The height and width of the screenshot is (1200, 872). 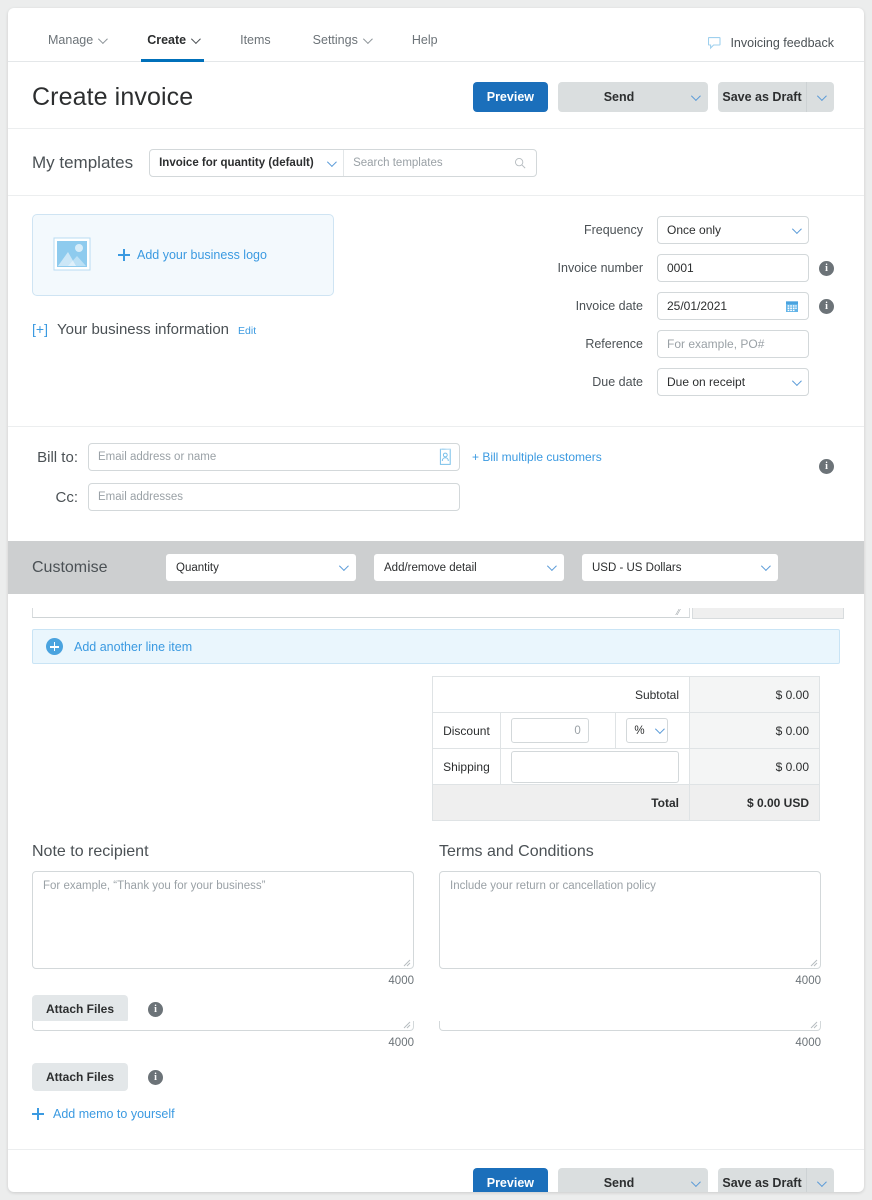 I want to click on customise-currency-select: USD - US Dollars, so click(x=680, y=567).